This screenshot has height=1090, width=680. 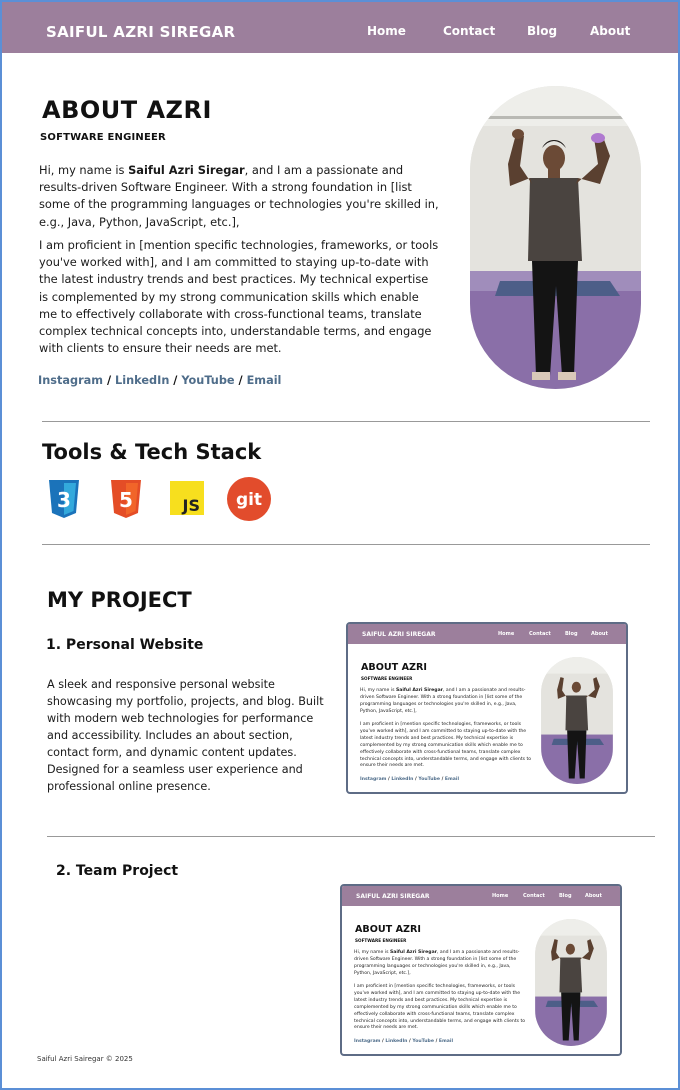 I want to click on projects-title: MY PROJECT, so click(x=119, y=600).